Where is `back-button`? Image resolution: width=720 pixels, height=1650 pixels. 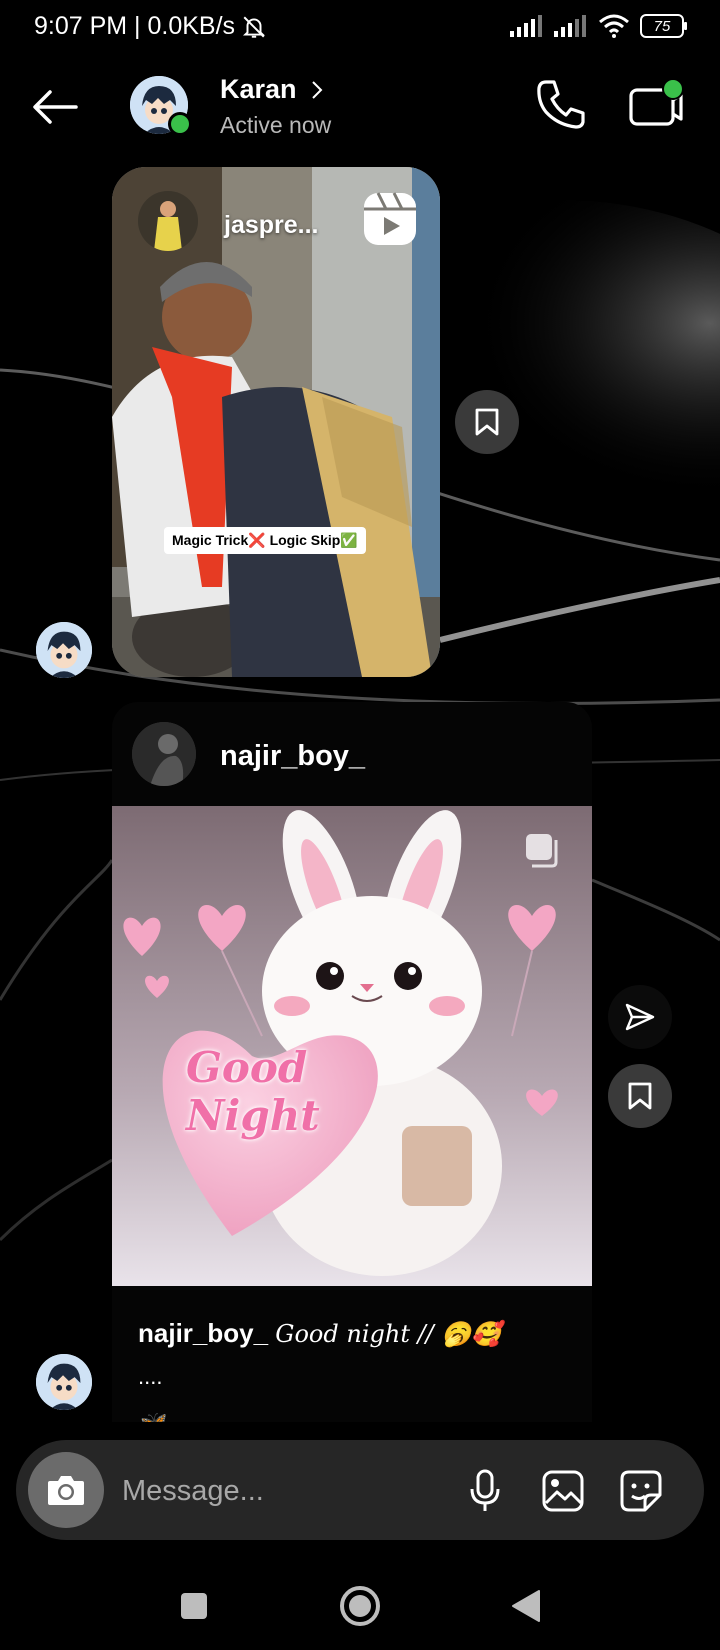 back-button is located at coordinates (55, 107).